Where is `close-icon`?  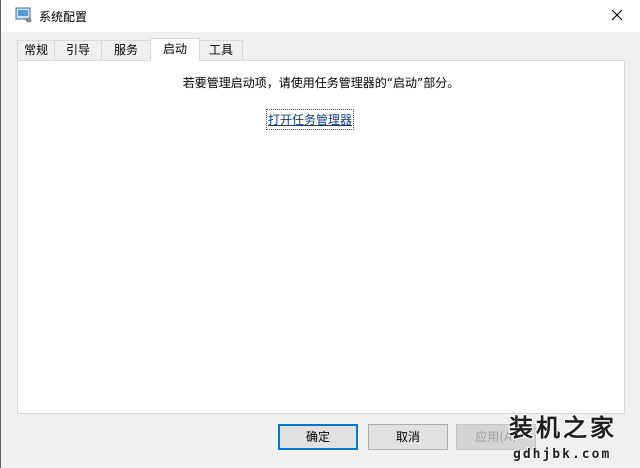
close-icon is located at coordinates (617, 15).